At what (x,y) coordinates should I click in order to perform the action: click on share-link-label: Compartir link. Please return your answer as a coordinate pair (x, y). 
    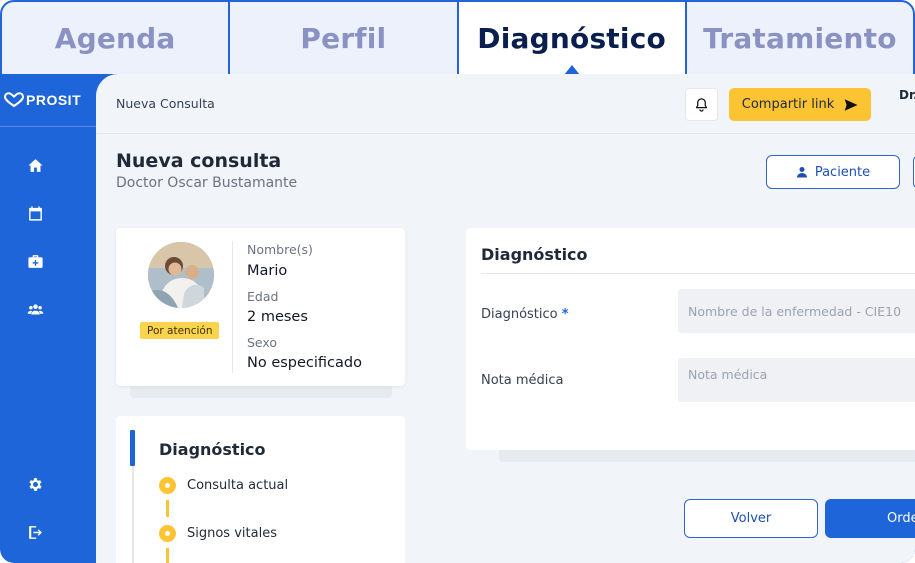
    Looking at the image, I should click on (788, 104).